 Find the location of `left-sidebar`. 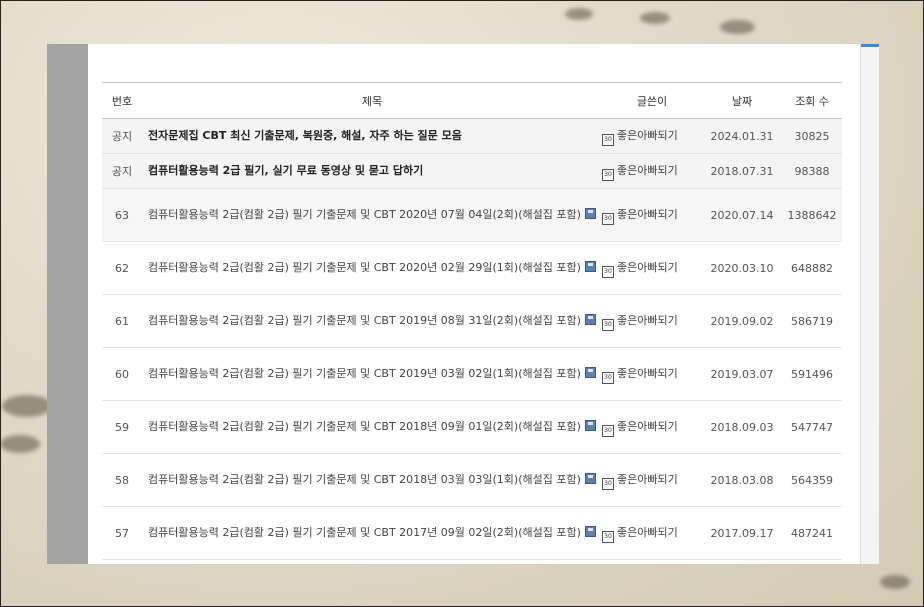

left-sidebar is located at coordinates (67, 304).